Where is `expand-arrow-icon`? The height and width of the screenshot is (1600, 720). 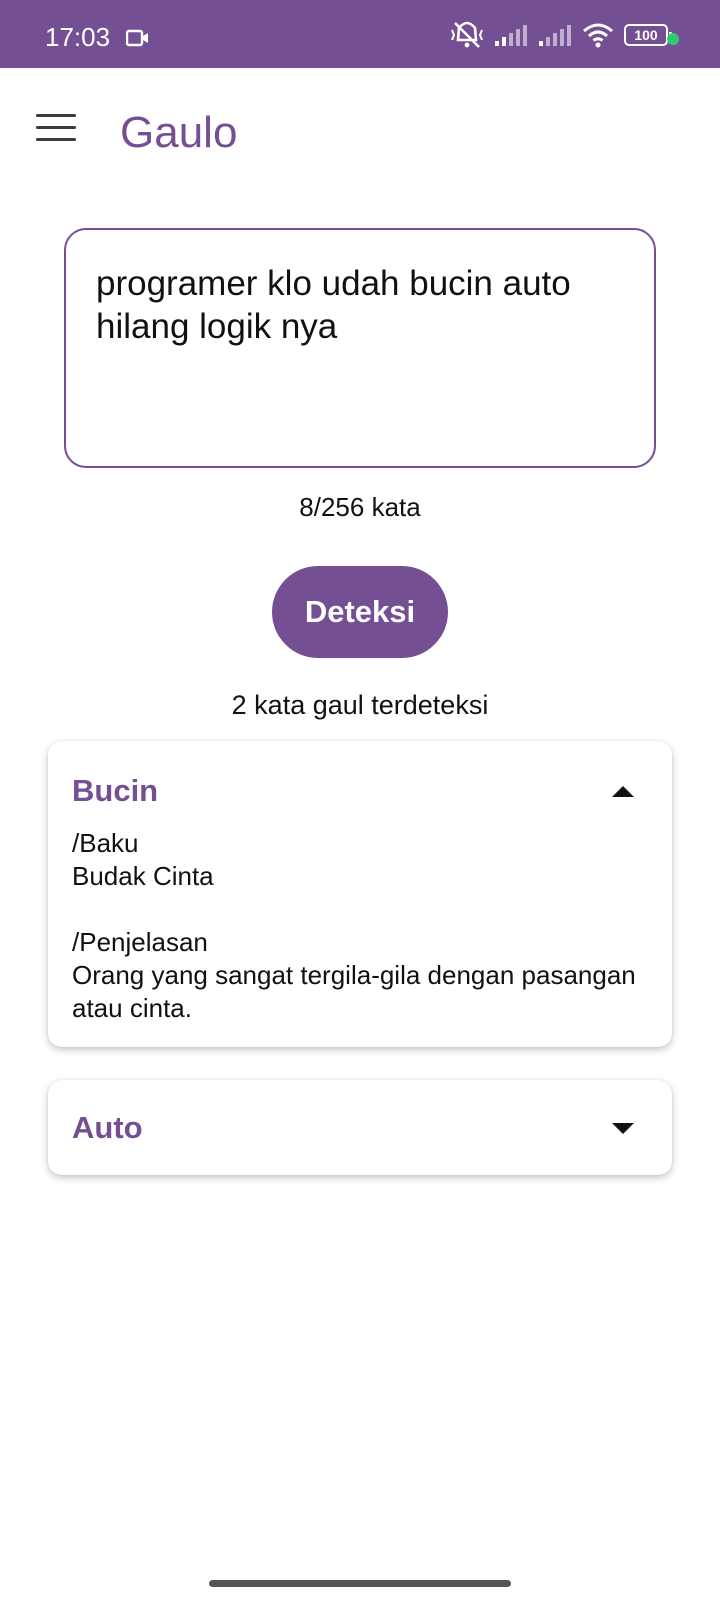 expand-arrow-icon is located at coordinates (623, 1128).